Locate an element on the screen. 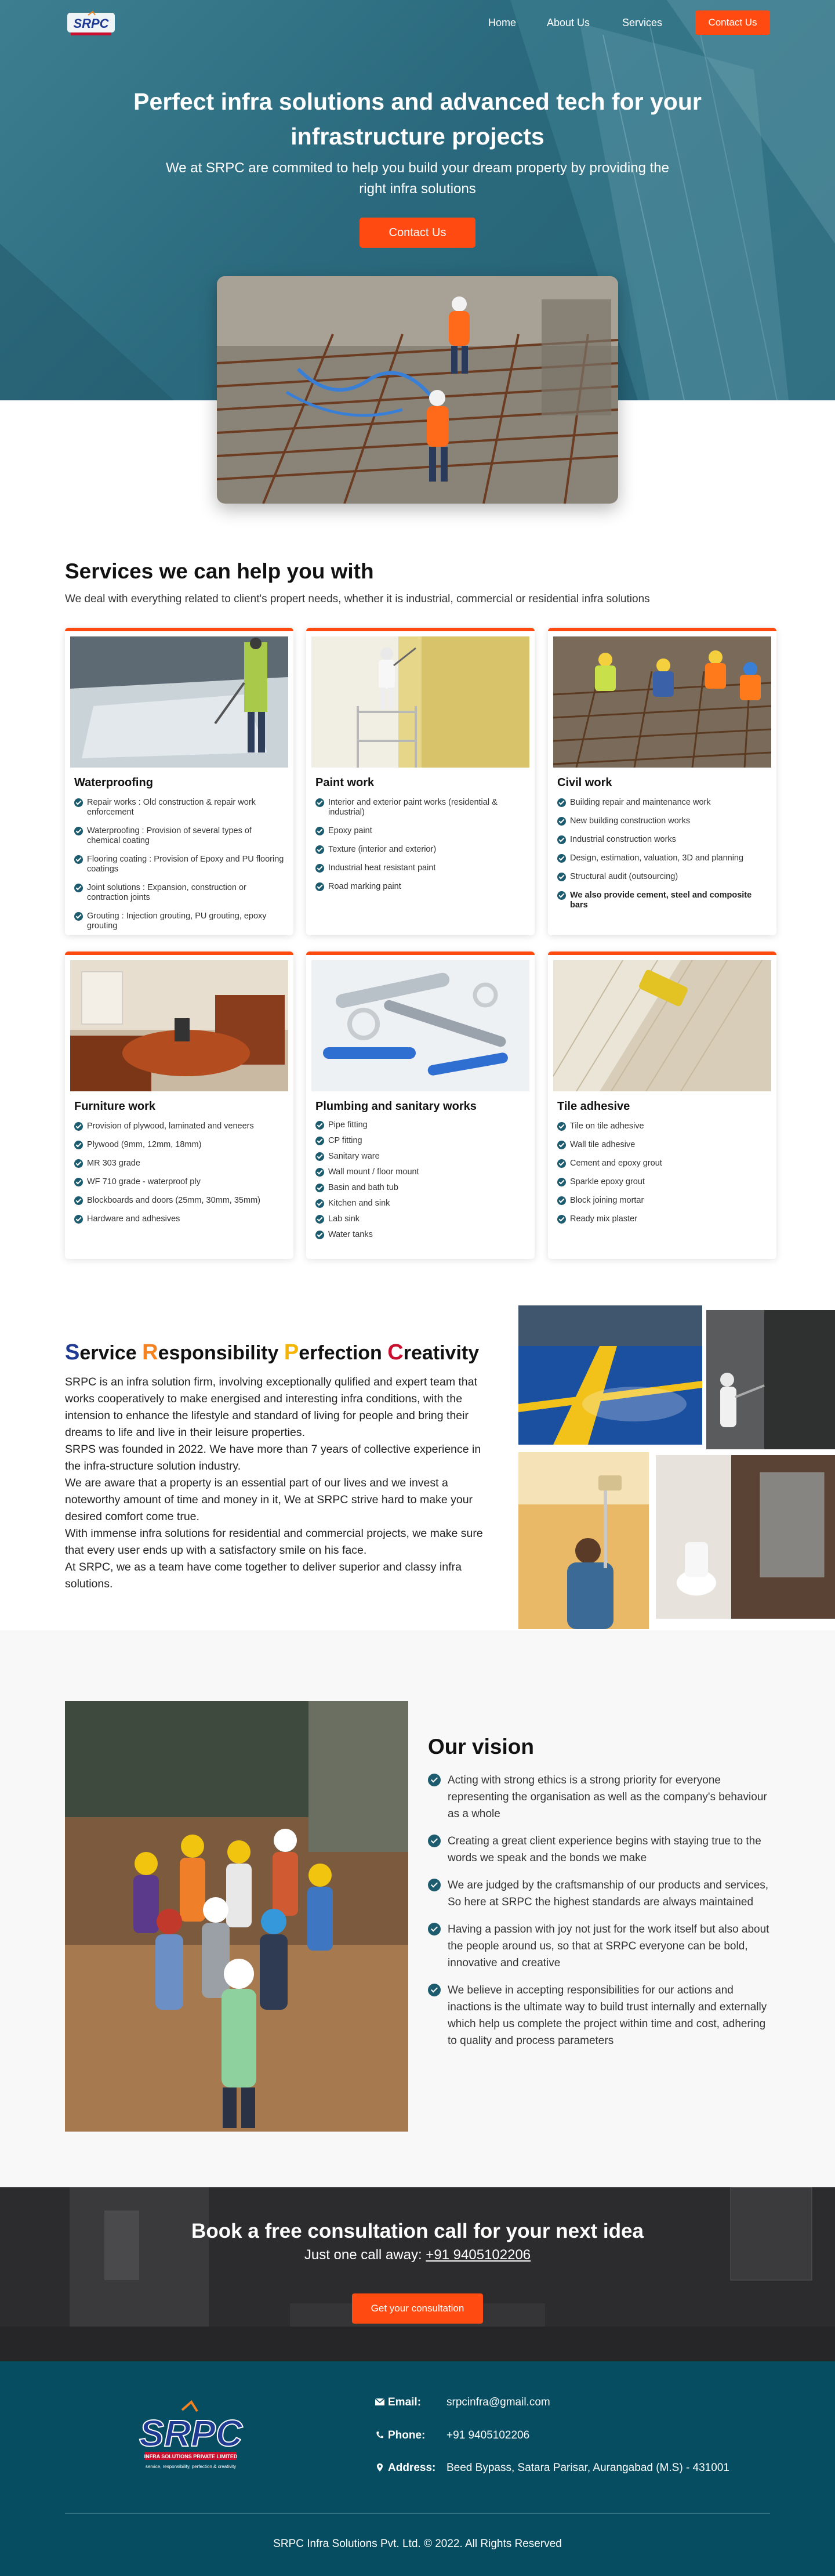  list-item: Basin and bath tub is located at coordinates (421, 1188).